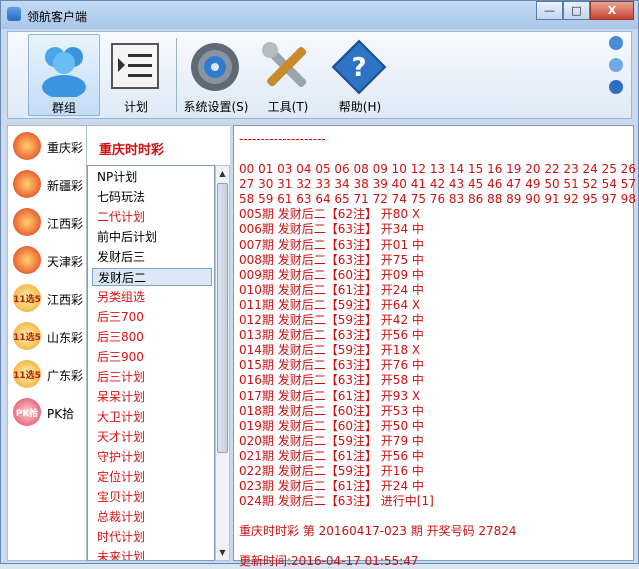  I want to click on record-line: 014期 发财后二【59注】 开18 X, so click(330, 350).